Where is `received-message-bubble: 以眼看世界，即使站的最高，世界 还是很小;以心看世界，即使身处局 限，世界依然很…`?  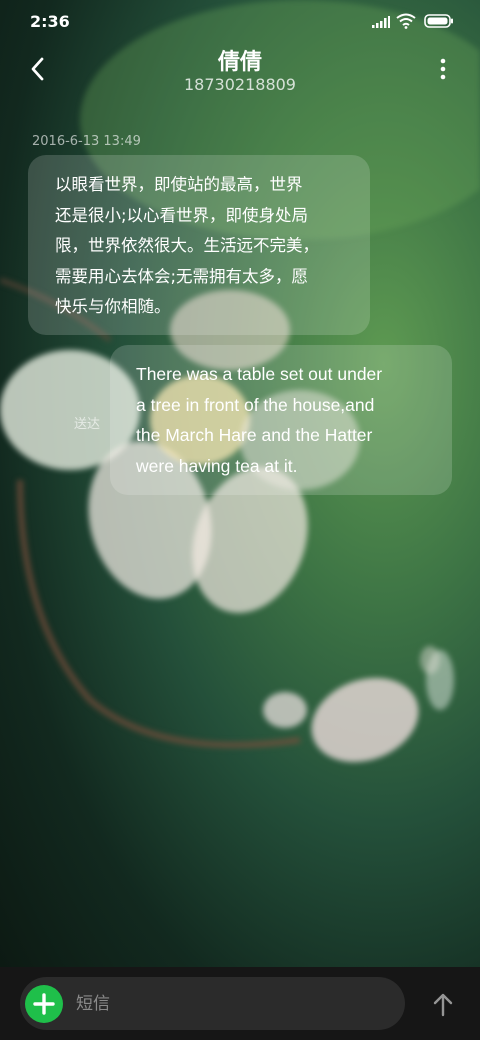
received-message-bubble: 以眼看世界，即使站的最高，世界 还是很小;以心看世界，即使身处局 限，世界依然很… is located at coordinates (199, 245).